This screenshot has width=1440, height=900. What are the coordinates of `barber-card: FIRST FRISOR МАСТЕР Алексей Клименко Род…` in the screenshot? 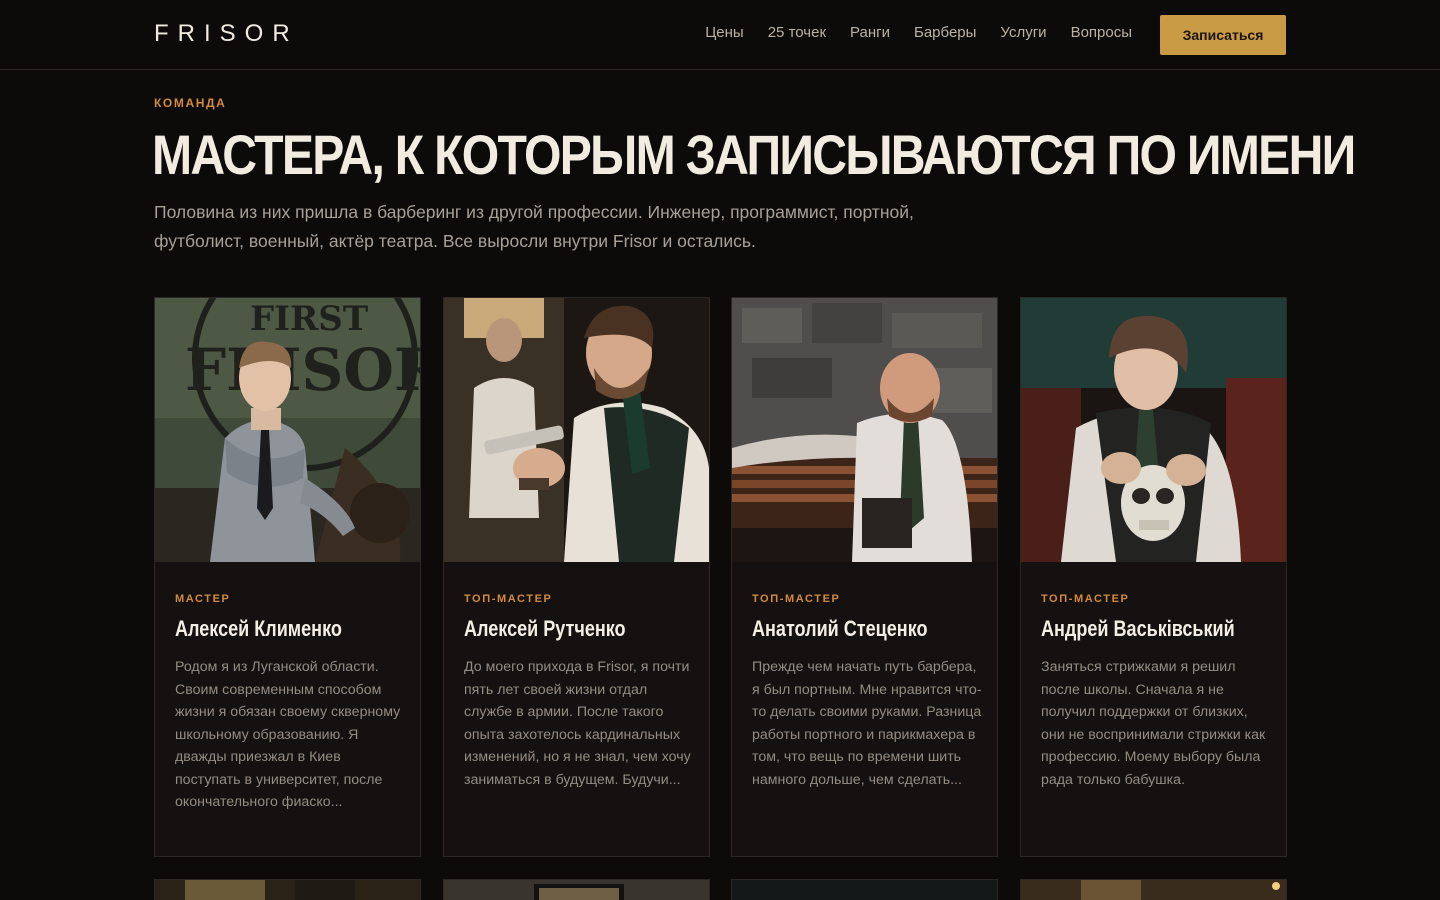 It's located at (287, 577).